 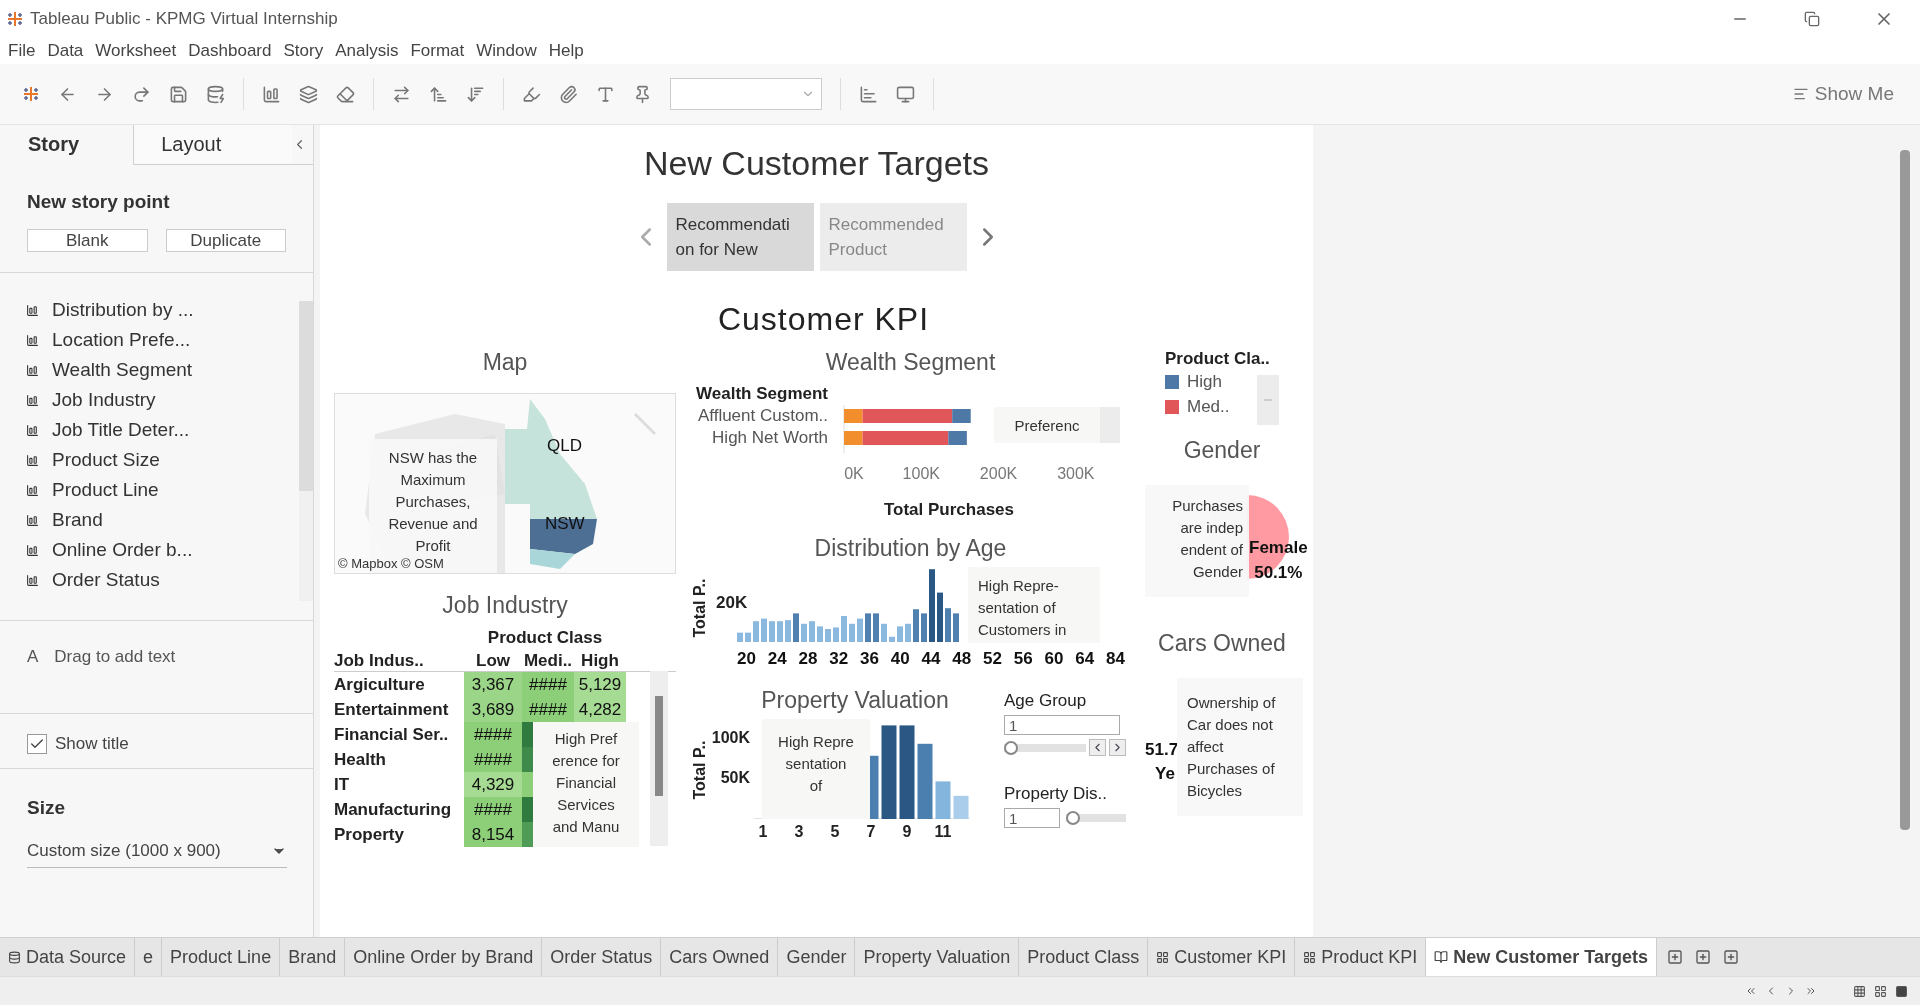 I want to click on highlighter-icon, so click(x=531, y=94).